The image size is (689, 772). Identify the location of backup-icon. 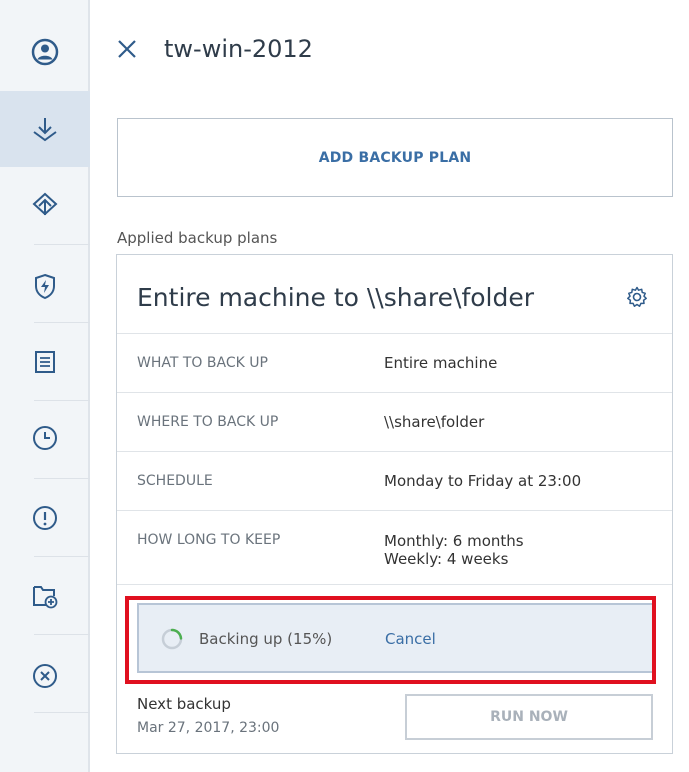
(45, 130).